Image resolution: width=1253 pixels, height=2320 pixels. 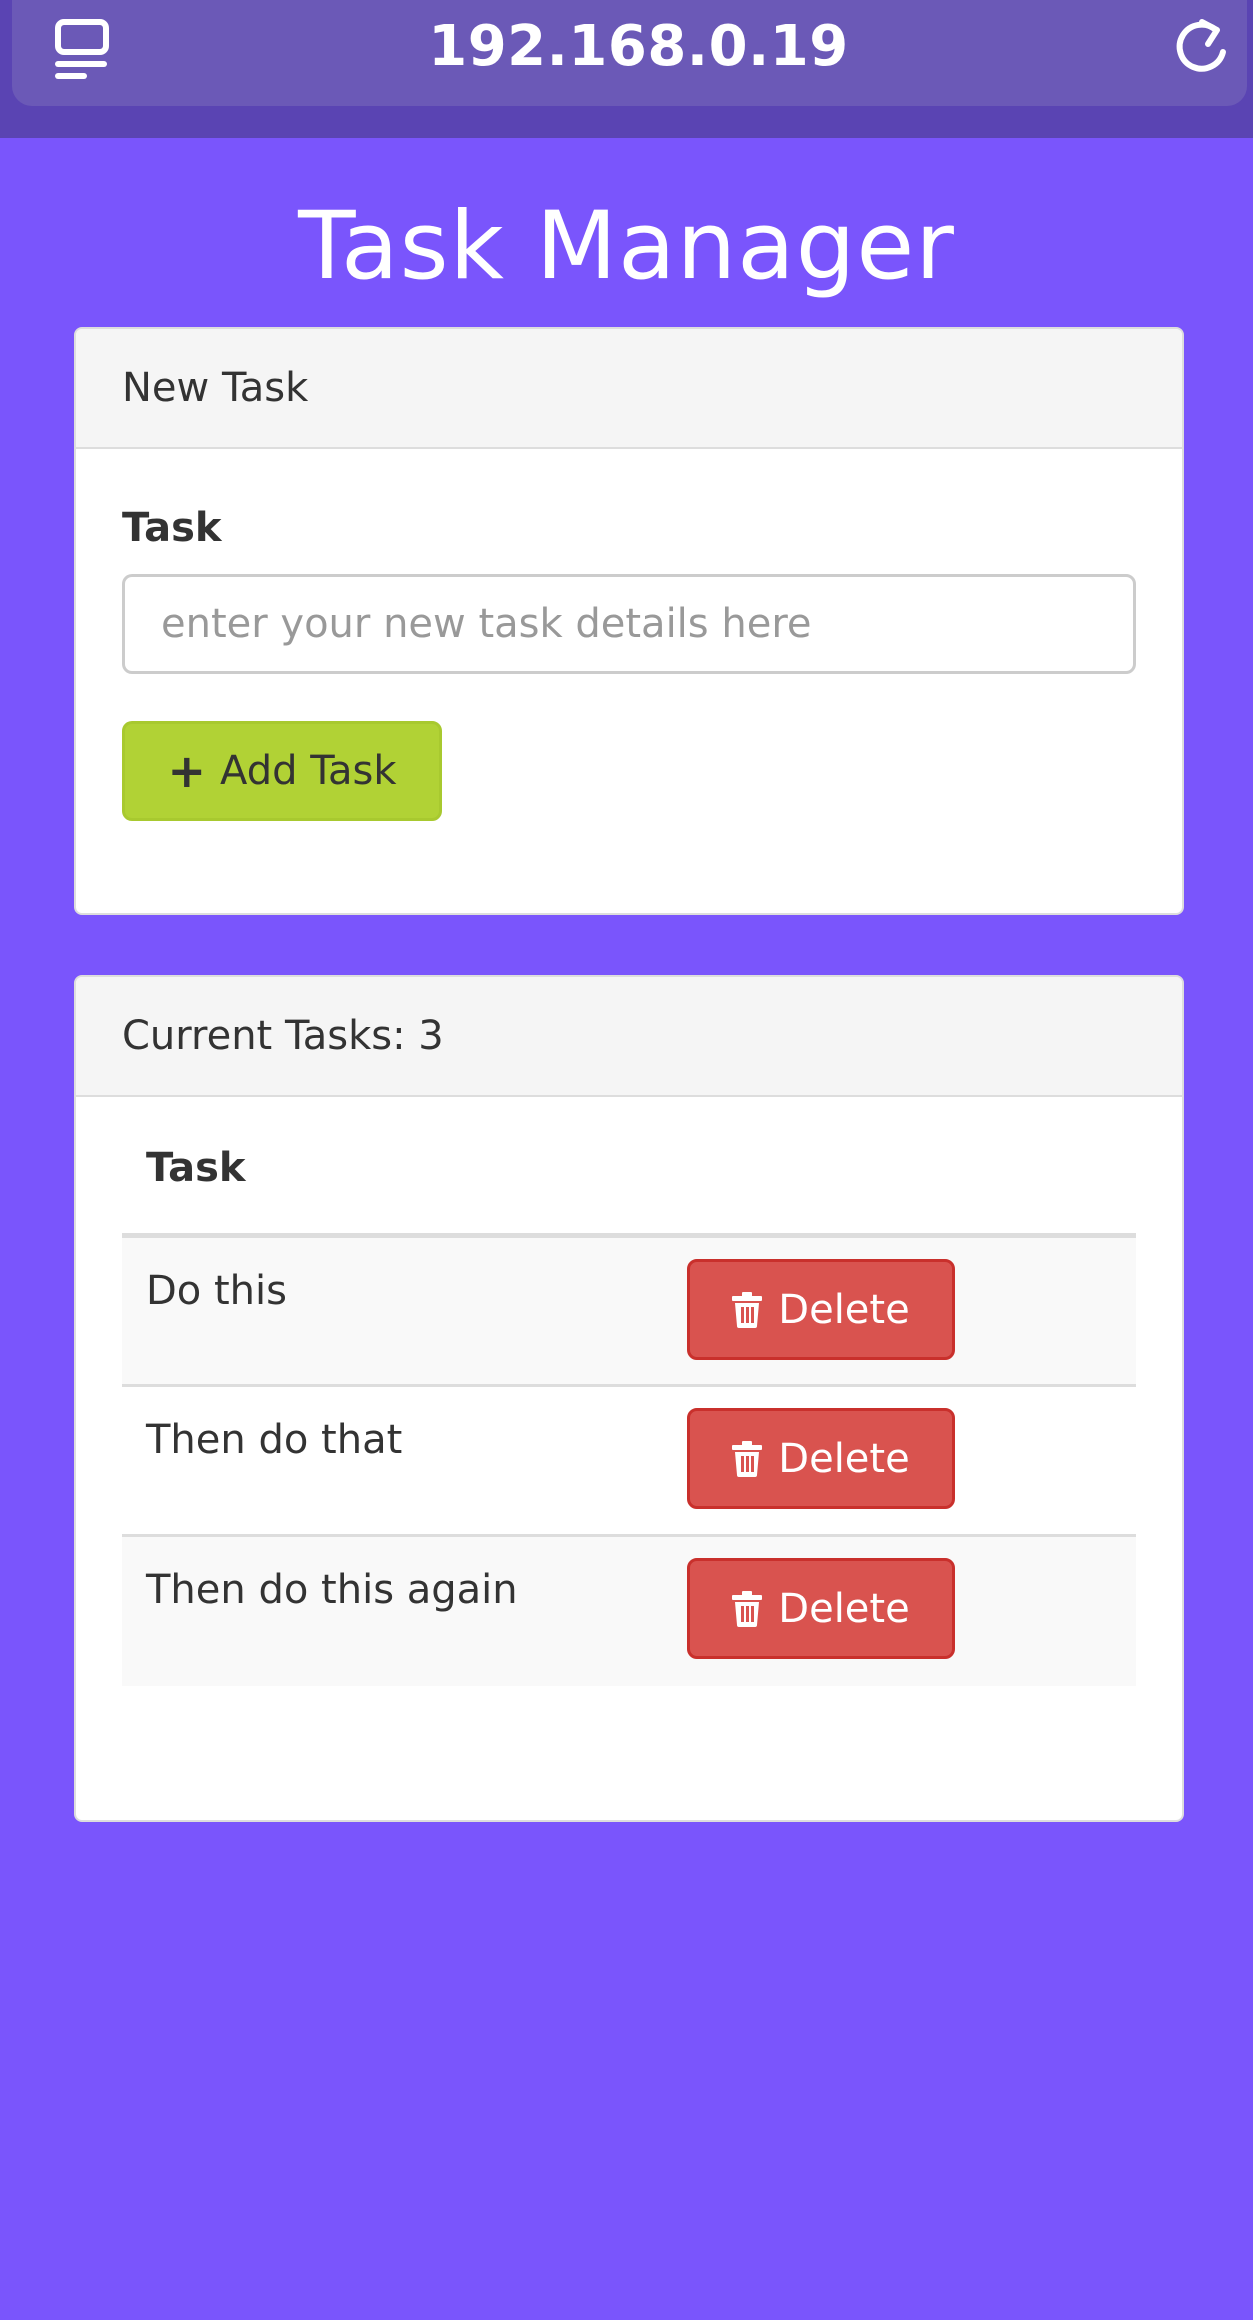 What do you see at coordinates (172, 528) in the screenshot?
I see `task-field-label: Task` at bounding box center [172, 528].